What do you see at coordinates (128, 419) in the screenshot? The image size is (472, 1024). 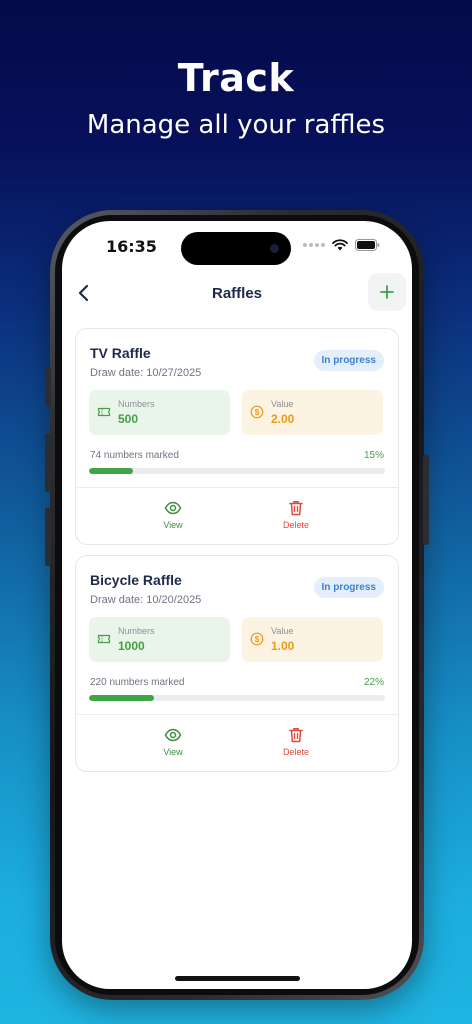 I see `numbers-value: 500` at bounding box center [128, 419].